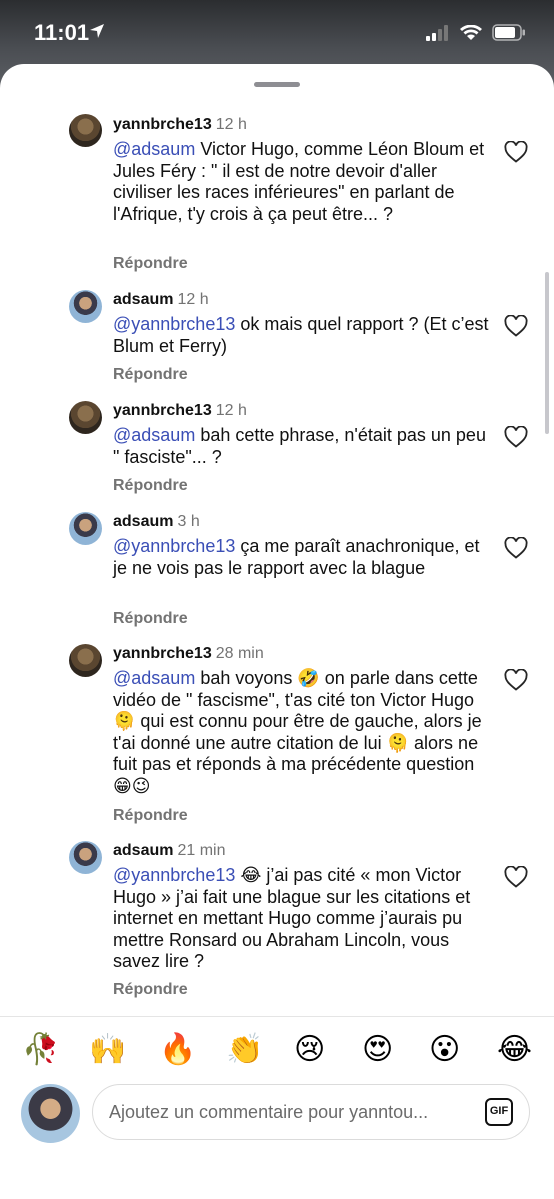 This screenshot has height=1199, width=554. Describe the element at coordinates (244, 1050) in the screenshot. I see `emoji-clapping-hands: 👏` at that location.